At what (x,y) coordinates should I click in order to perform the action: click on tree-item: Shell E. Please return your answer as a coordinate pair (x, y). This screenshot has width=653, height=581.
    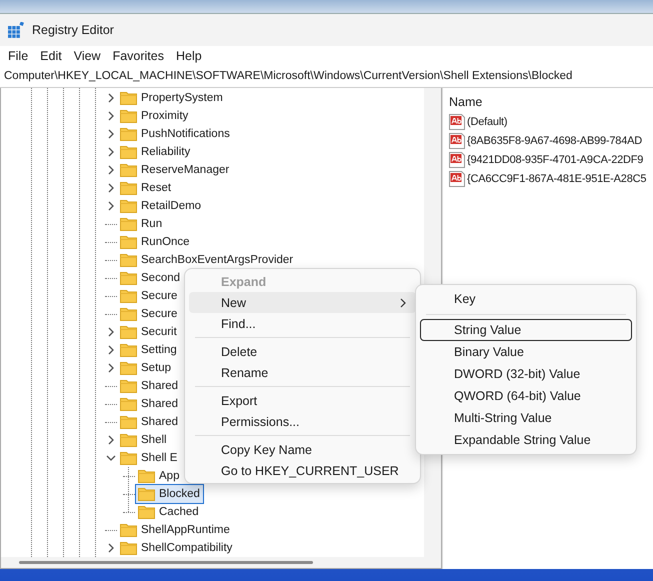
    Looking at the image, I should click on (149, 458).